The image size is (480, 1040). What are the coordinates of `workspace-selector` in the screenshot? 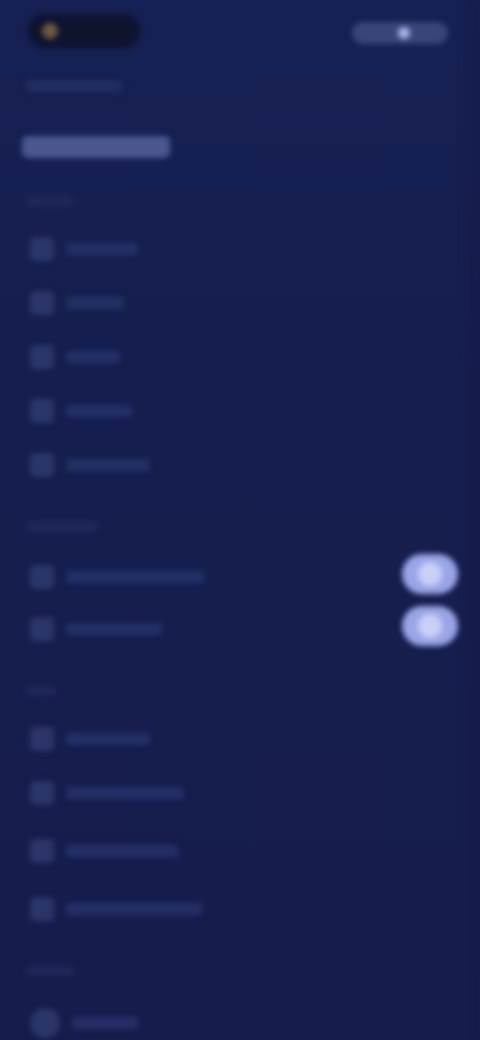 It's located at (96, 147).